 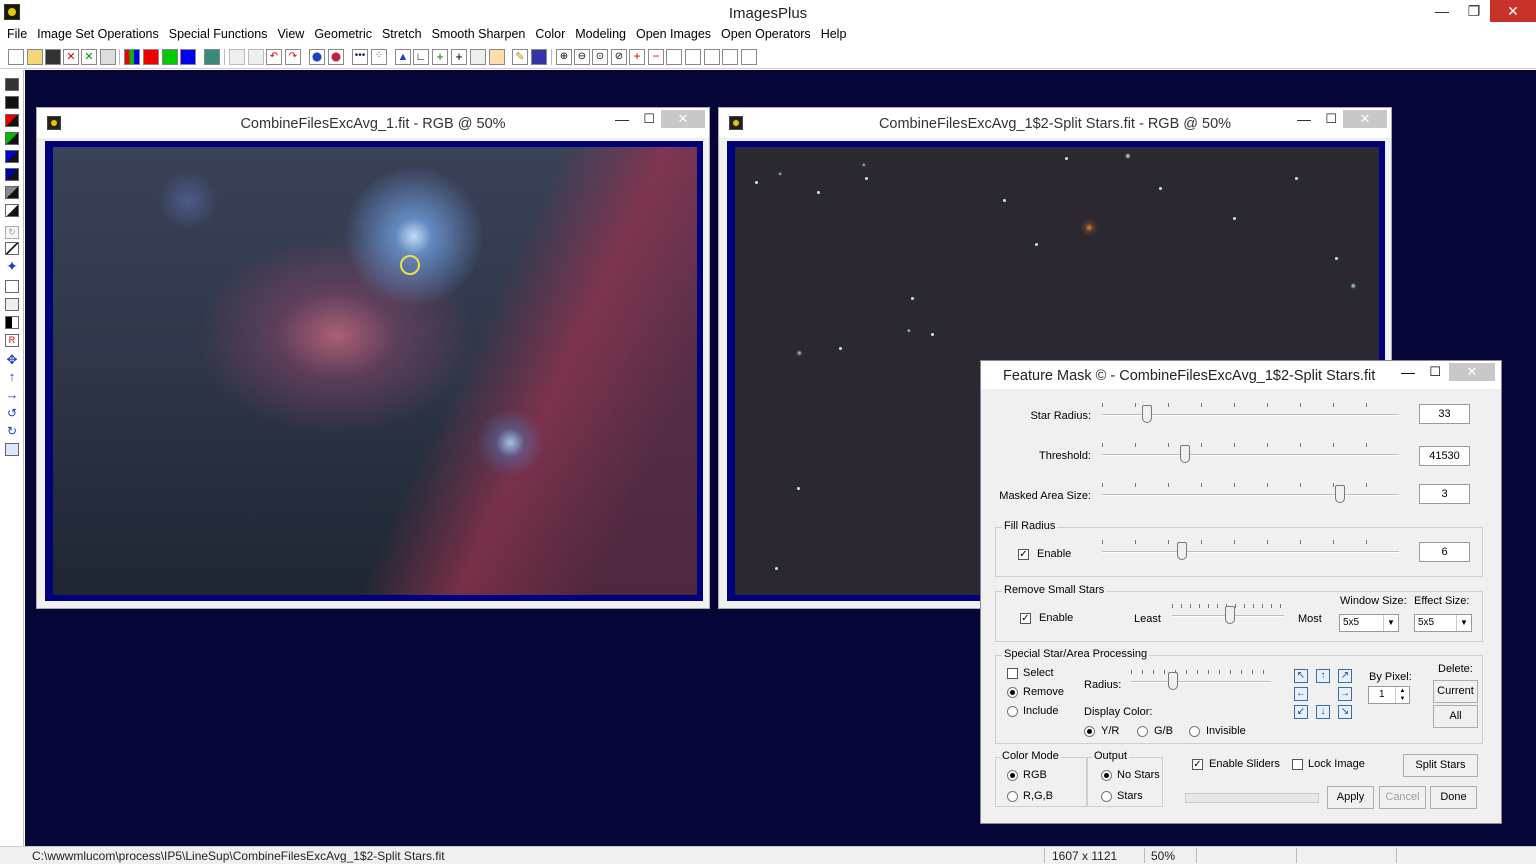 What do you see at coordinates (16, 57) in the screenshot?
I see `new-file-icon` at bounding box center [16, 57].